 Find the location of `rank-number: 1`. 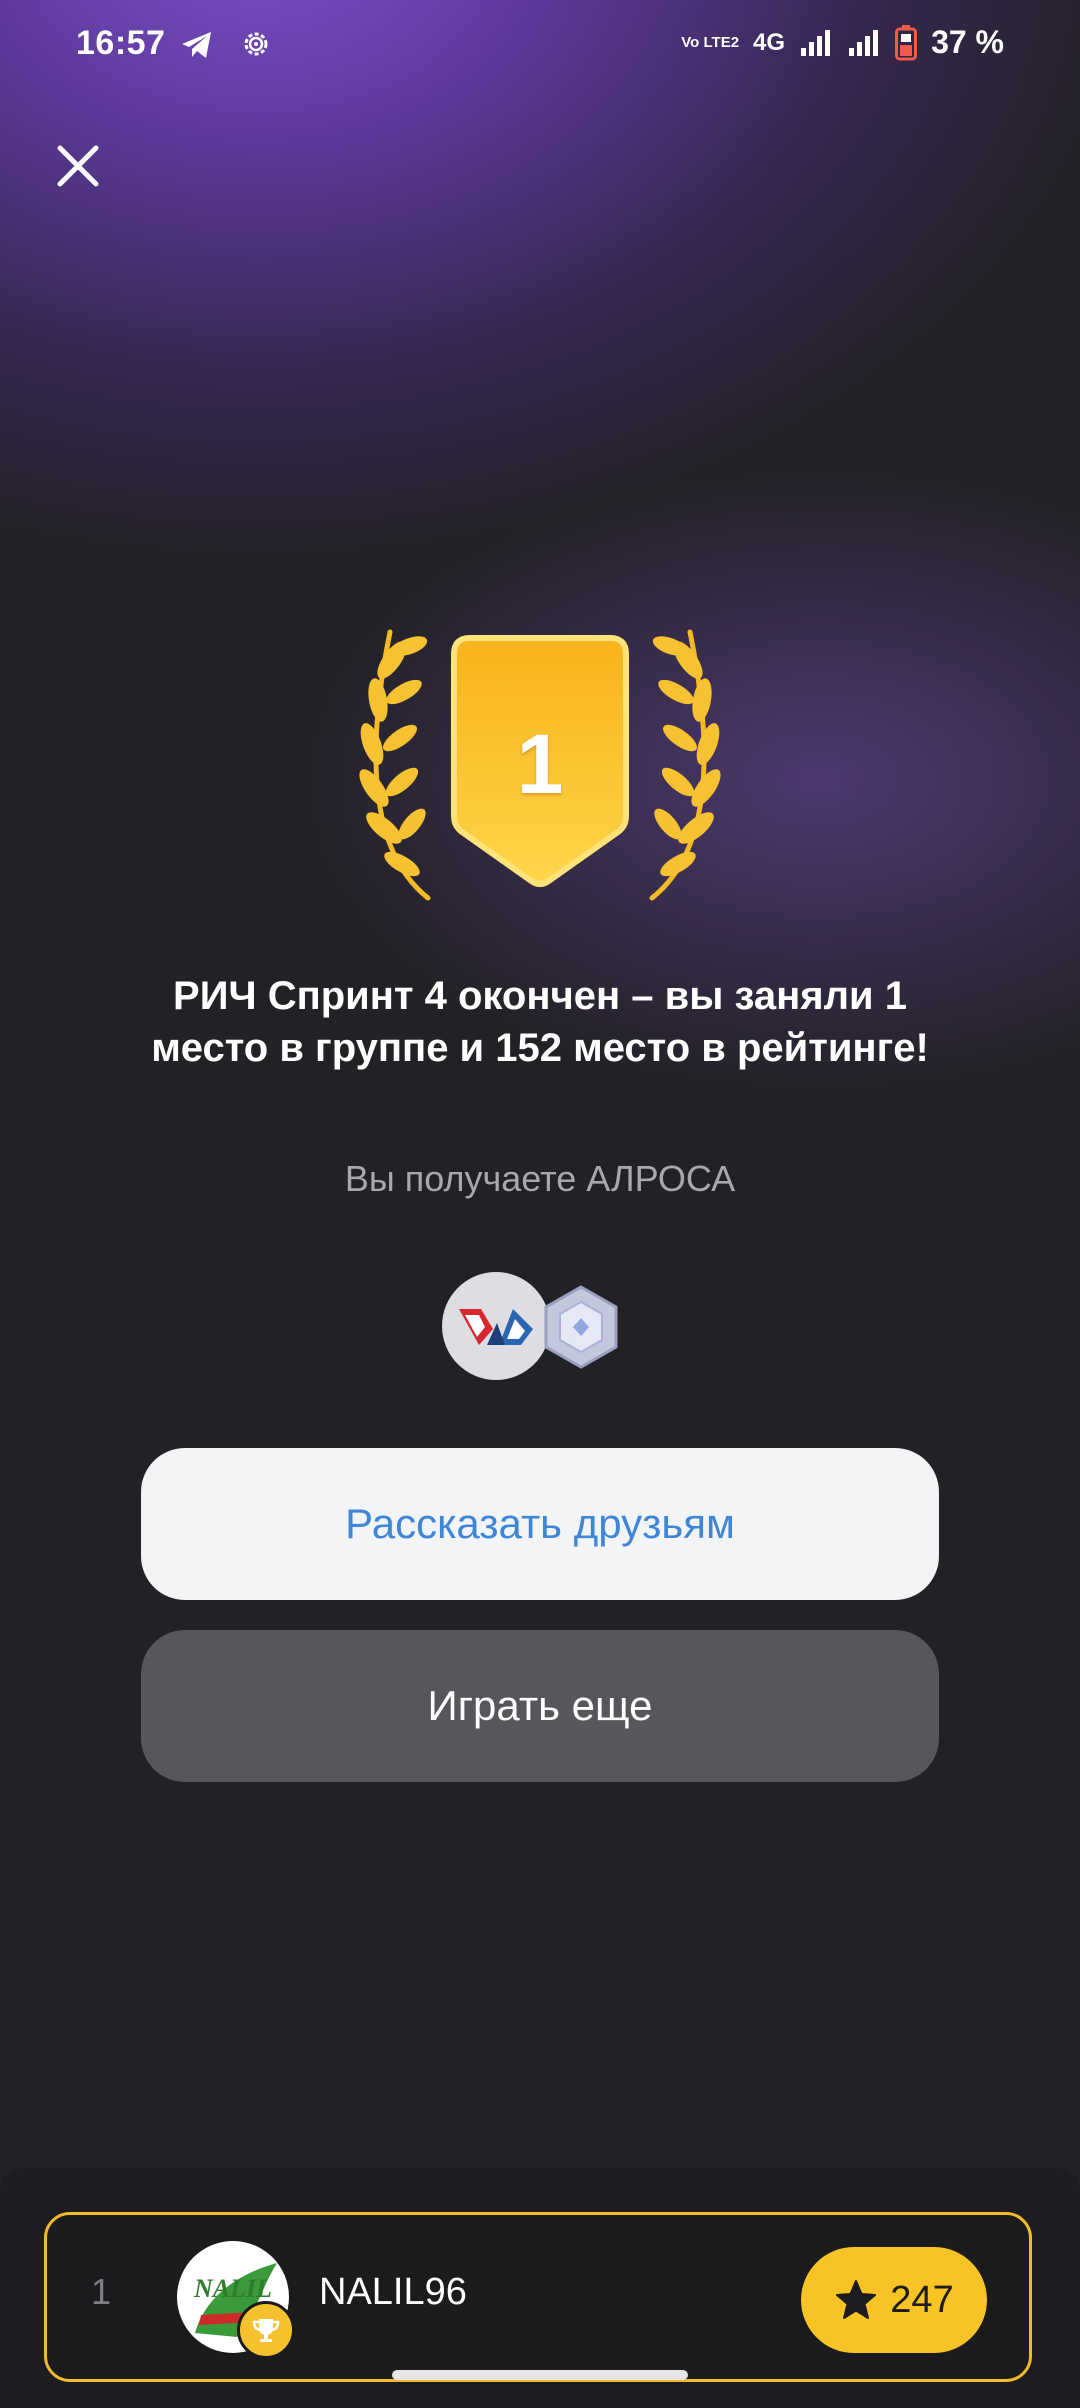

rank-number: 1 is located at coordinates (540, 764).